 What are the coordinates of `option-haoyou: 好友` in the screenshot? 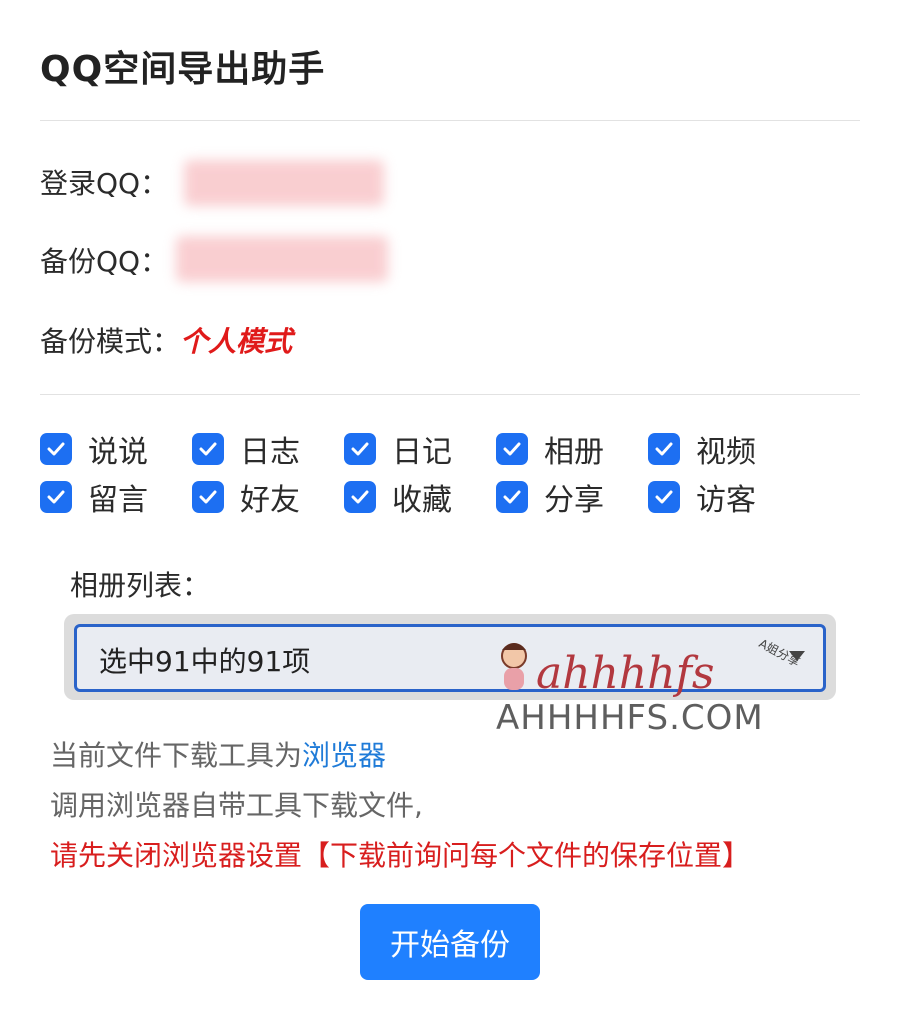 It's located at (268, 499).